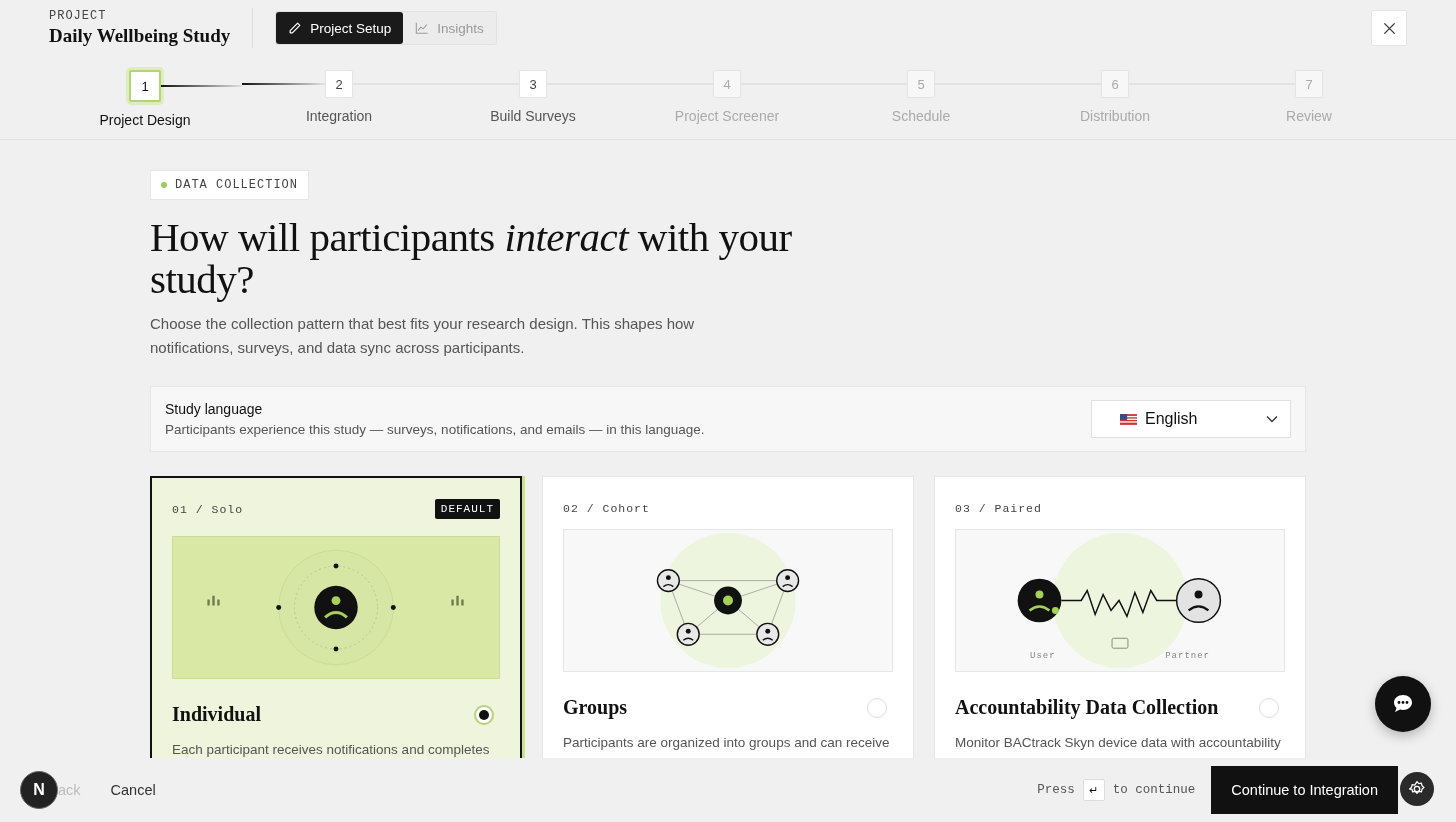 The height and width of the screenshot is (822, 1456). I want to click on flag-icon, so click(1128, 419).